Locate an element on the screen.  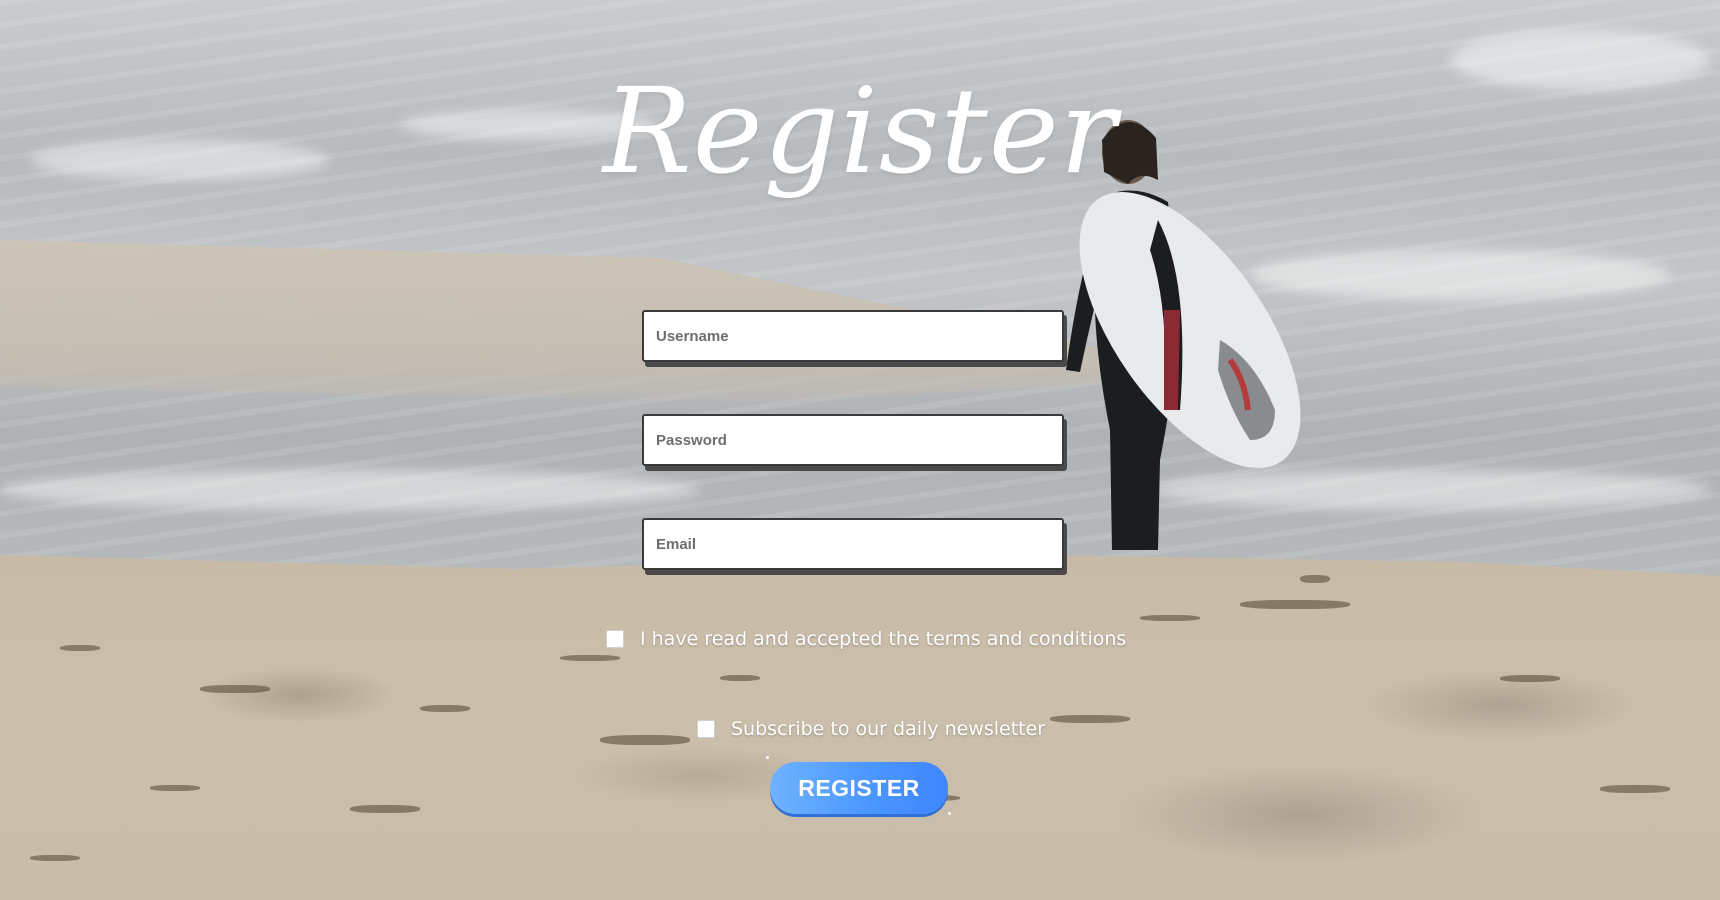
page-title: Register is located at coordinates (860, 131).